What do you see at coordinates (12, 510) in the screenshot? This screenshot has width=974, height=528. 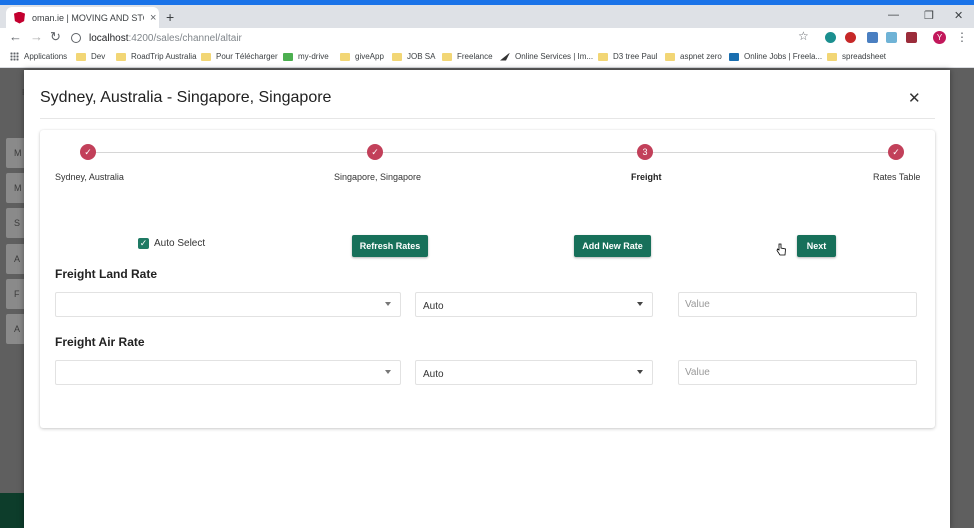 I see `side-footer` at bounding box center [12, 510].